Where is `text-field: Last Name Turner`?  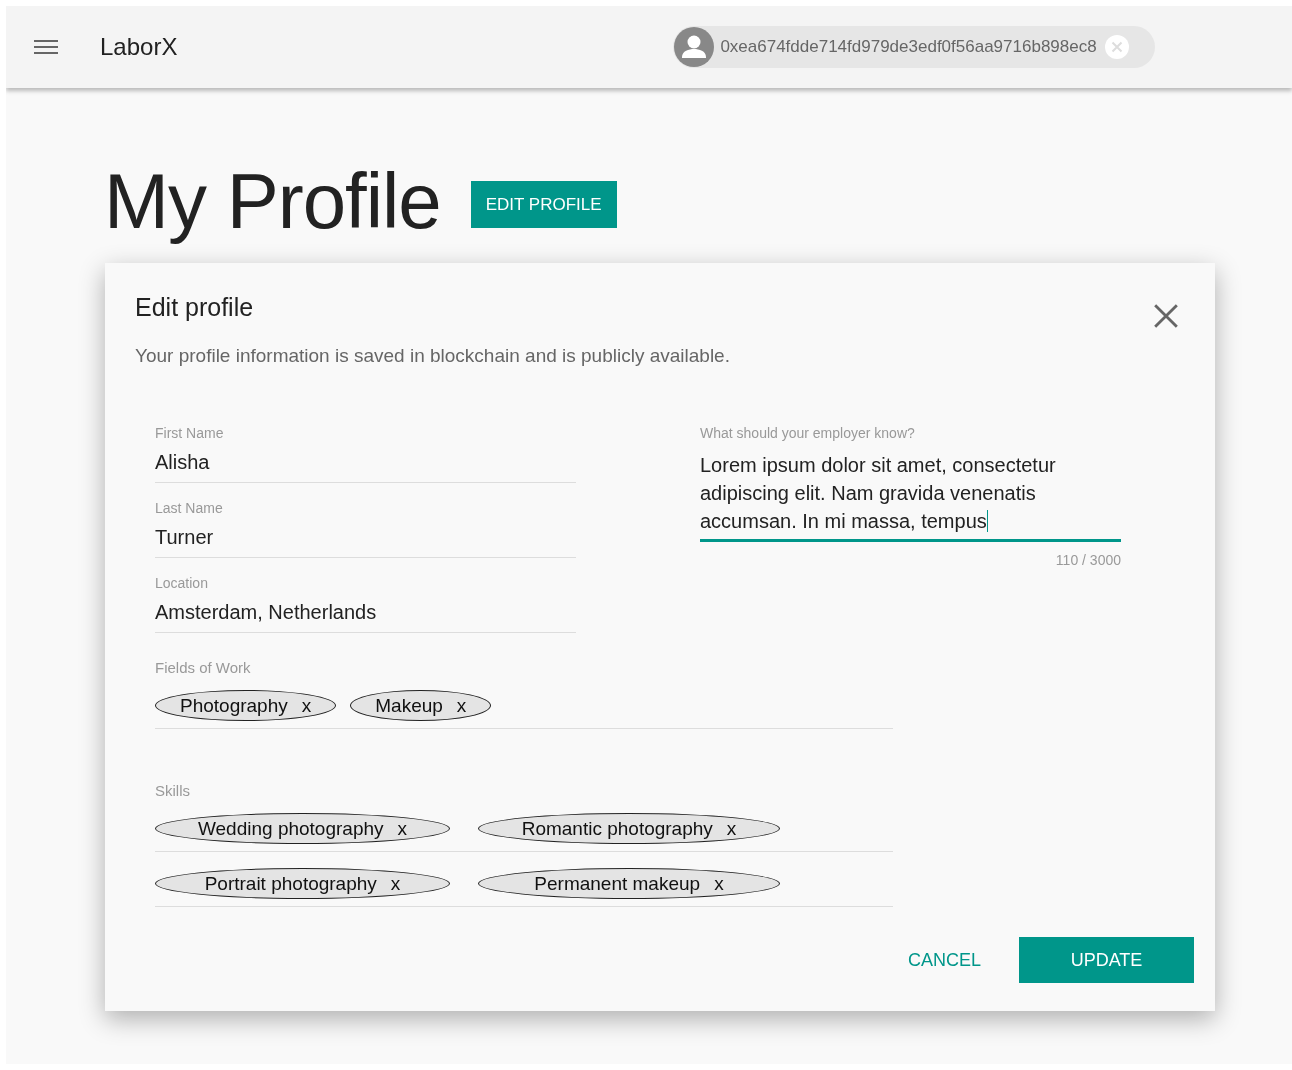
text-field: Last Name Turner is located at coordinates (365, 529).